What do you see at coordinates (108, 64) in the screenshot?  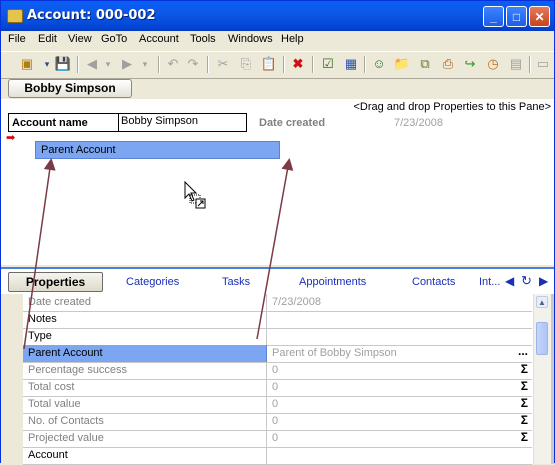 I see `back-dropdown-icon: ▾` at bounding box center [108, 64].